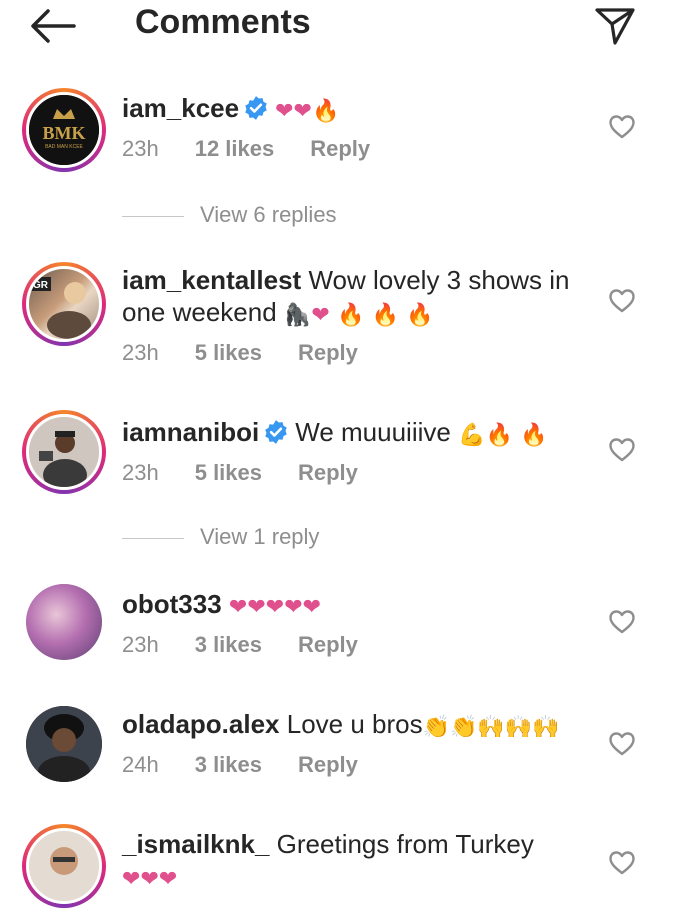 This screenshot has width=674, height=908. What do you see at coordinates (405, 844) in the screenshot?
I see `comment-text: Greetings from Turkey` at bounding box center [405, 844].